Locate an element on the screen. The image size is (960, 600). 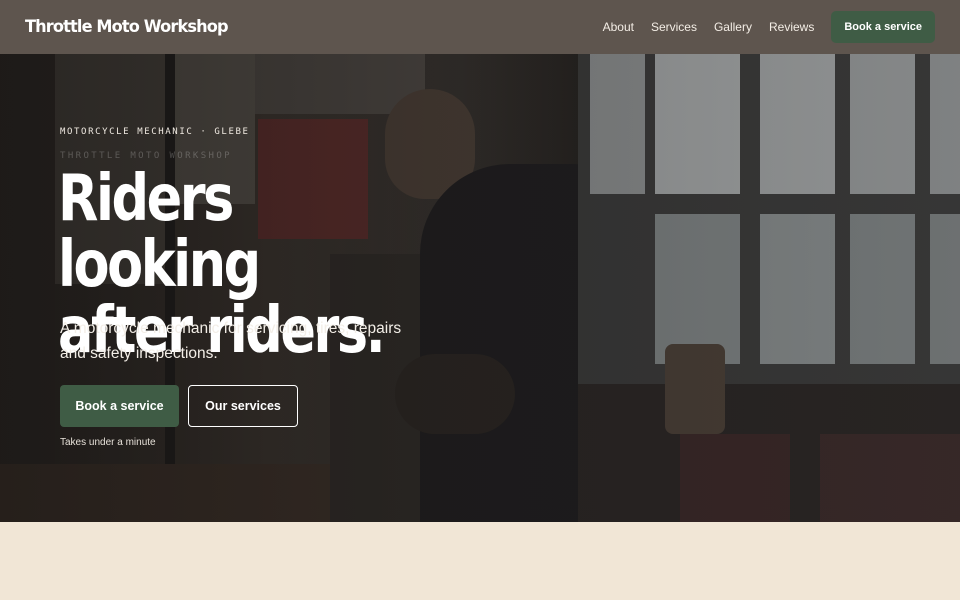
booking-time-note: Takes under a minute is located at coordinates (108, 442).